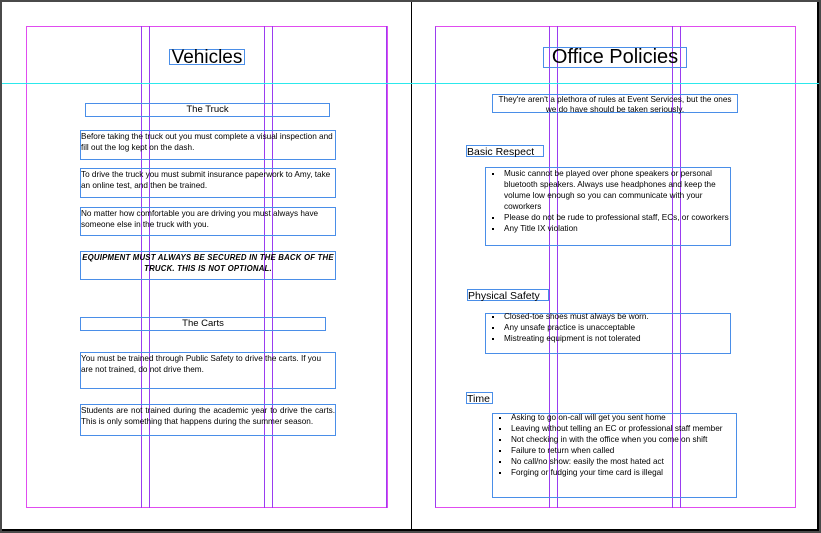 The image size is (821, 533). Describe the element at coordinates (411, 266) in the screenshot. I see `spread-spine` at that location.